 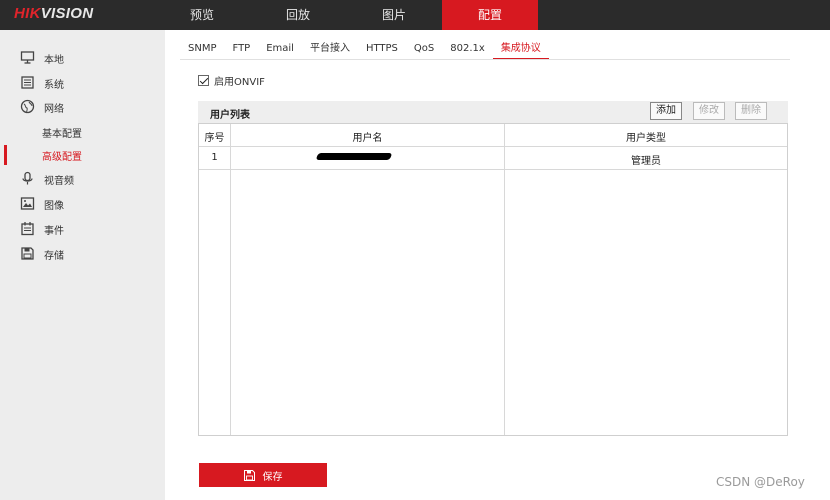 I want to click on save-label: 保存, so click(x=272, y=477).